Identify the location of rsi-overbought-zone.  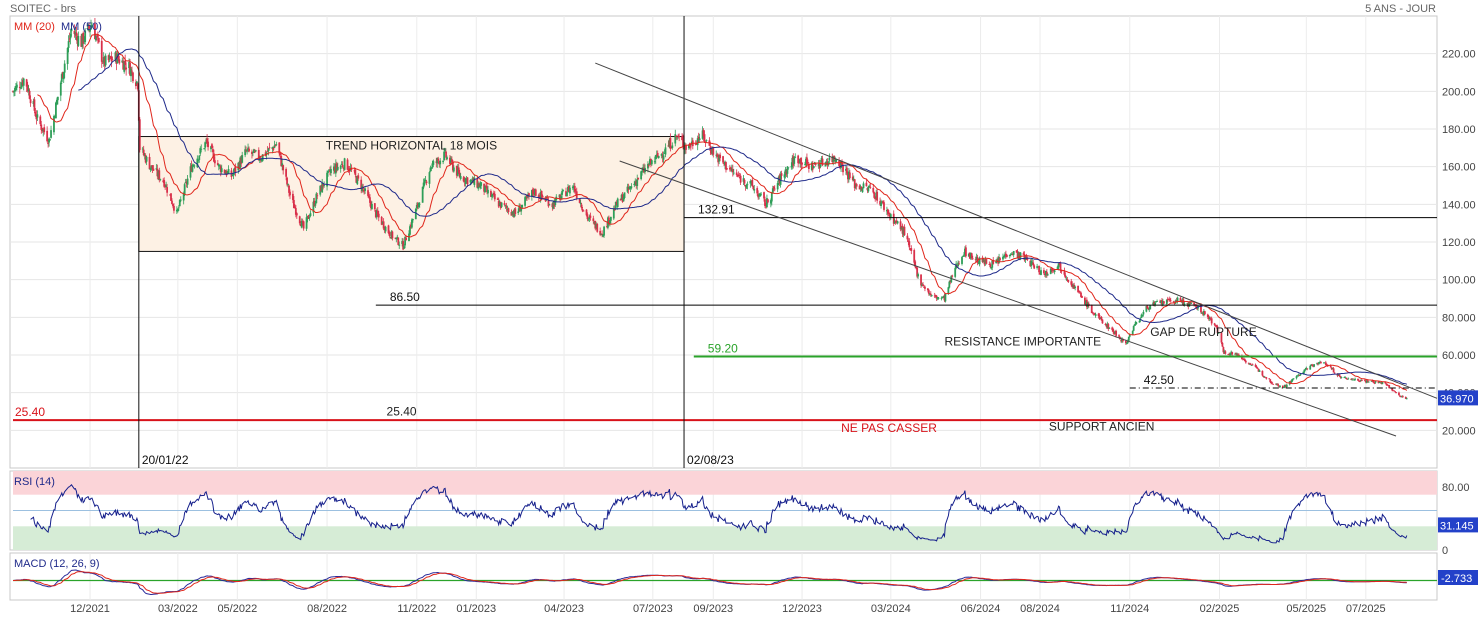
(725, 483).